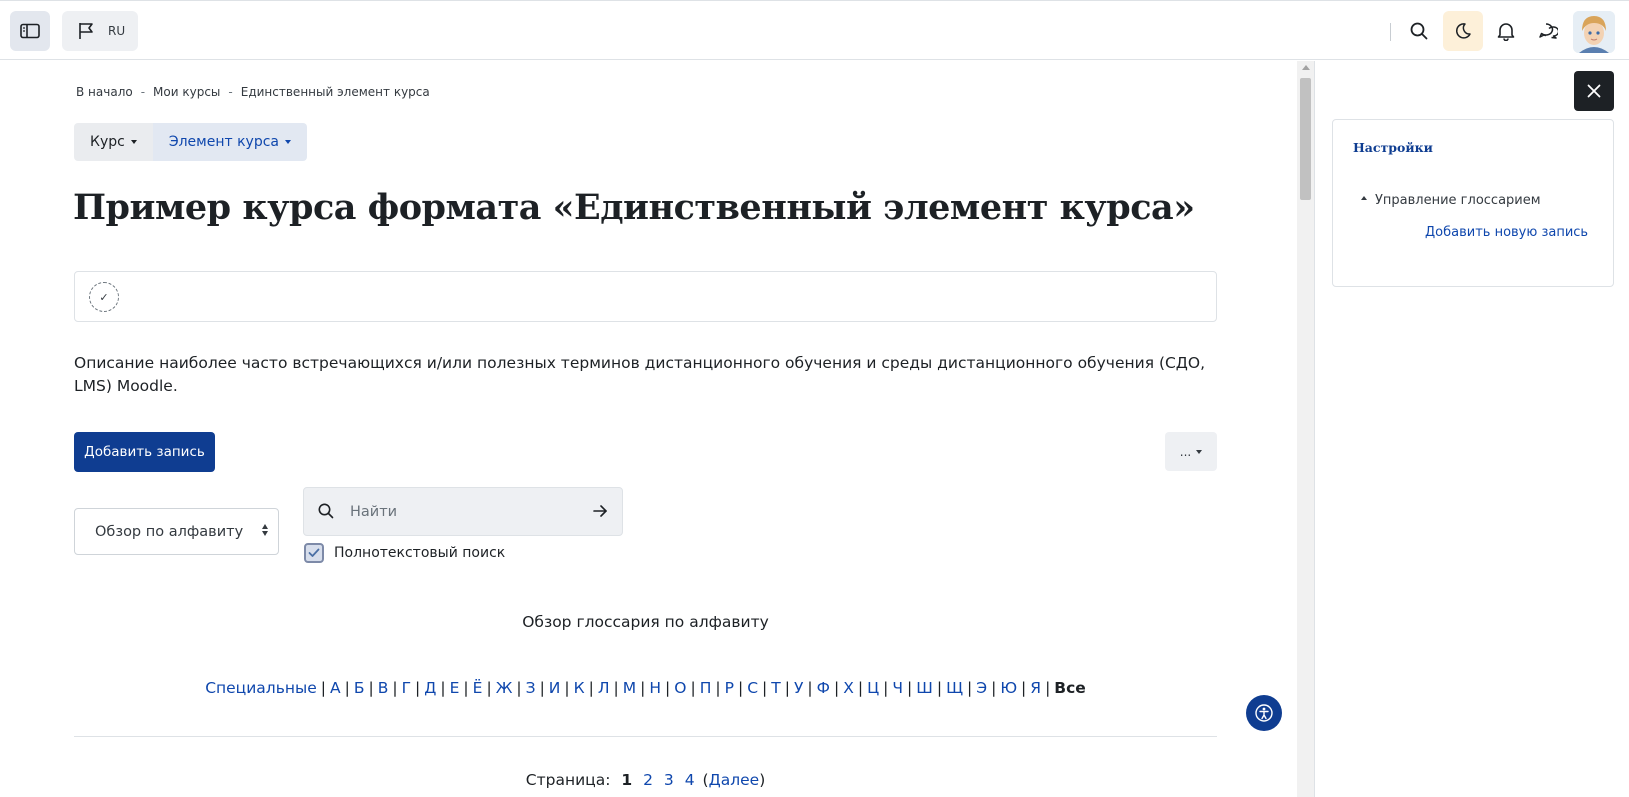  I want to click on alphabet-letter-link: Ё, so click(478, 688).